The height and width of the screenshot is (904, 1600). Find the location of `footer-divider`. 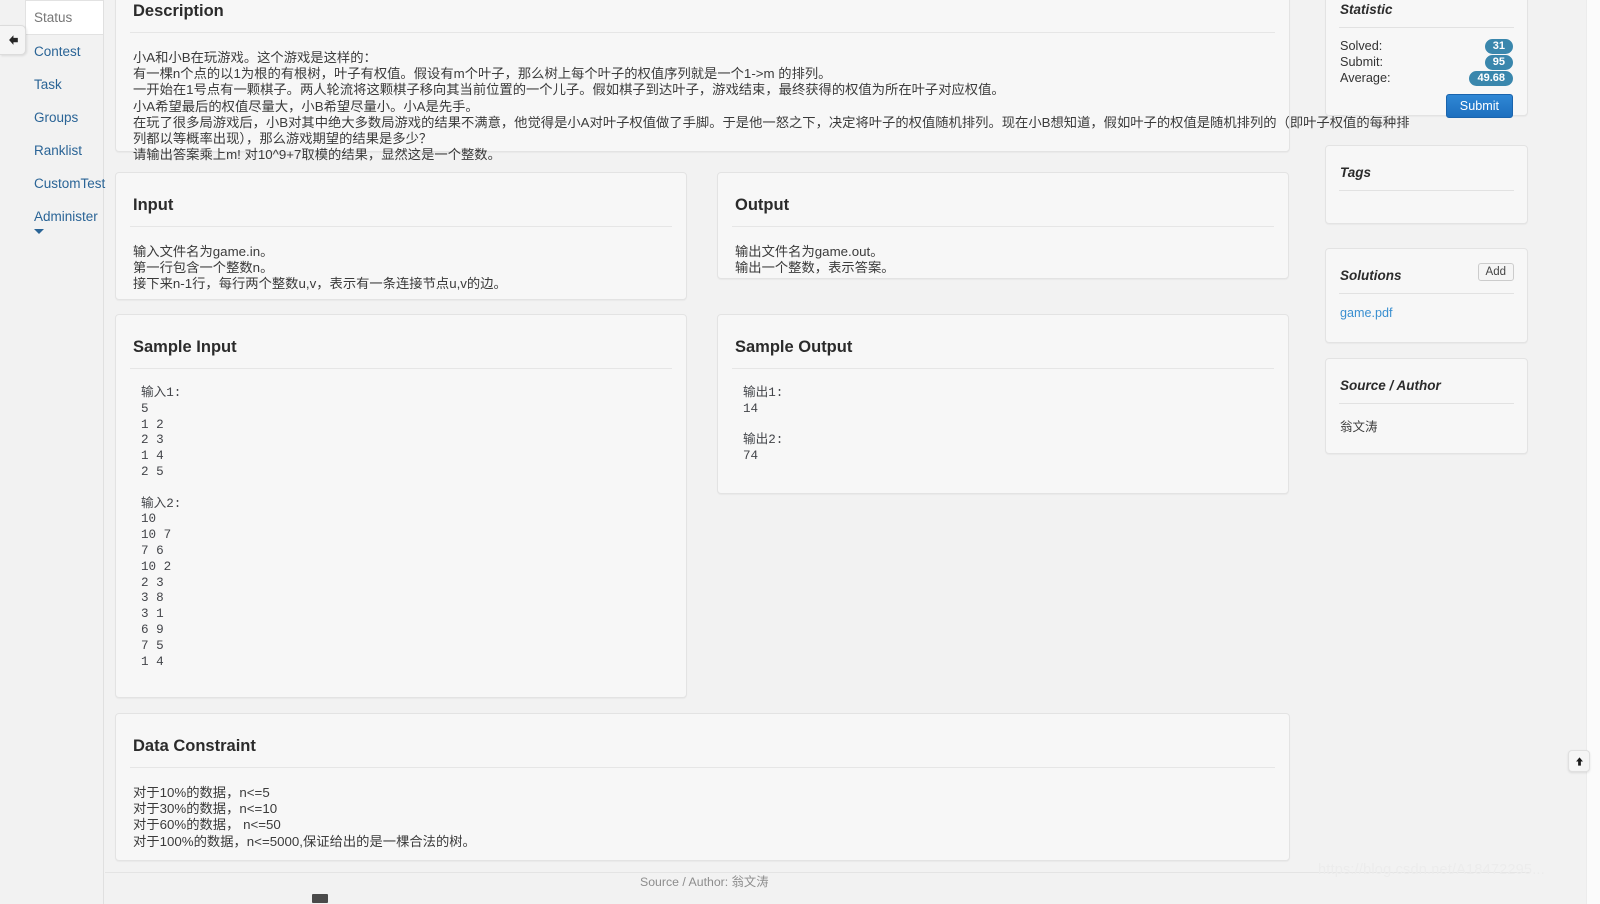

footer-divider is located at coordinates (817, 872).